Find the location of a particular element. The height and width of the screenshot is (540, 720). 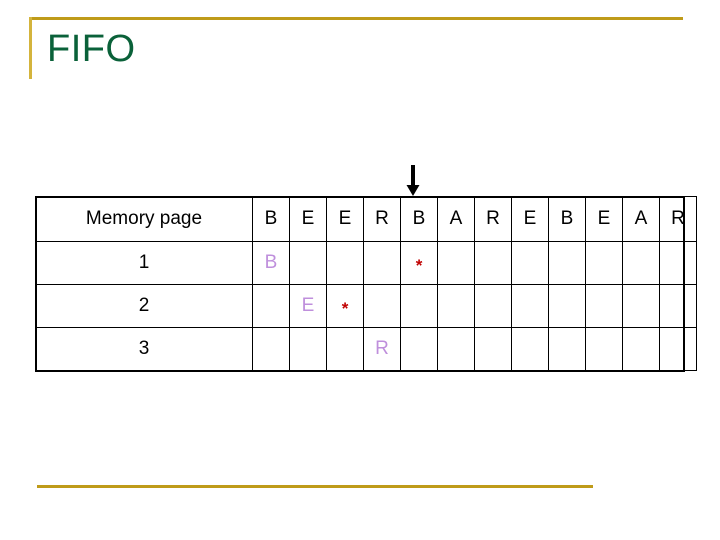

frame-cell: E is located at coordinates (308, 306).